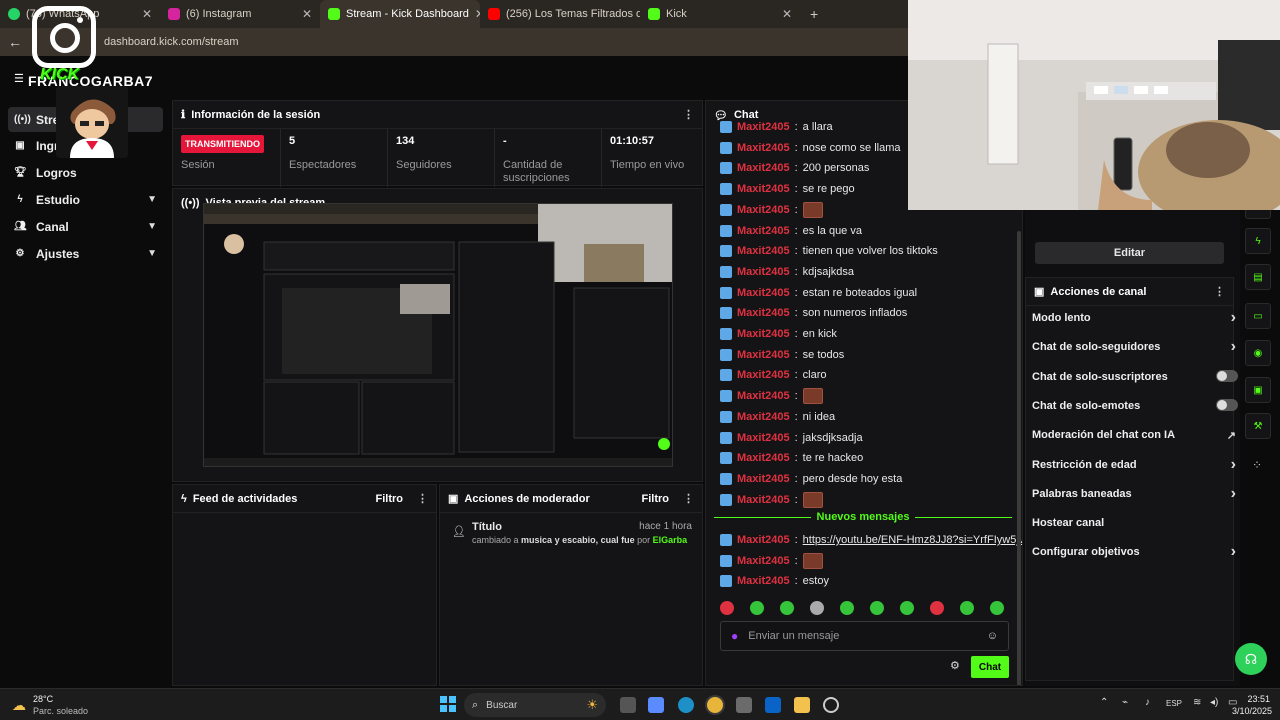 Image resolution: width=1280 pixels, height=720 pixels. I want to click on channel-action-1: Chat de solo-seguidores ›, so click(1134, 347).